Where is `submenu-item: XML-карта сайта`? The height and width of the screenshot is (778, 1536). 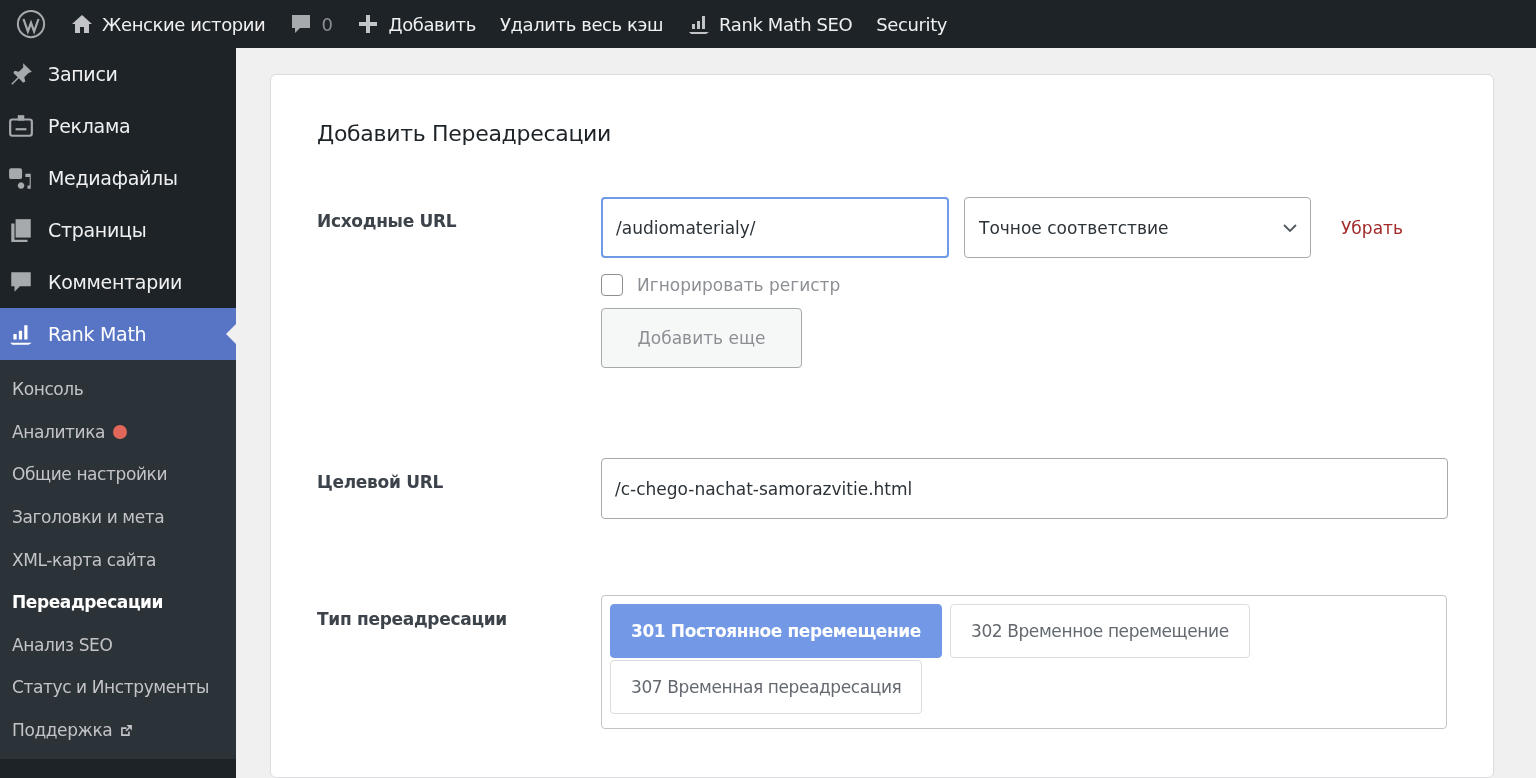
submenu-item: XML-карта сайта is located at coordinates (118, 559).